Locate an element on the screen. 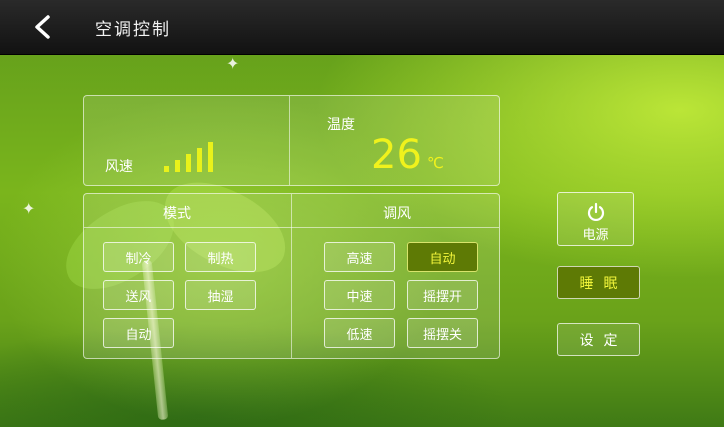 The image size is (724, 427). fan-low-button: 低速 is located at coordinates (359, 333).